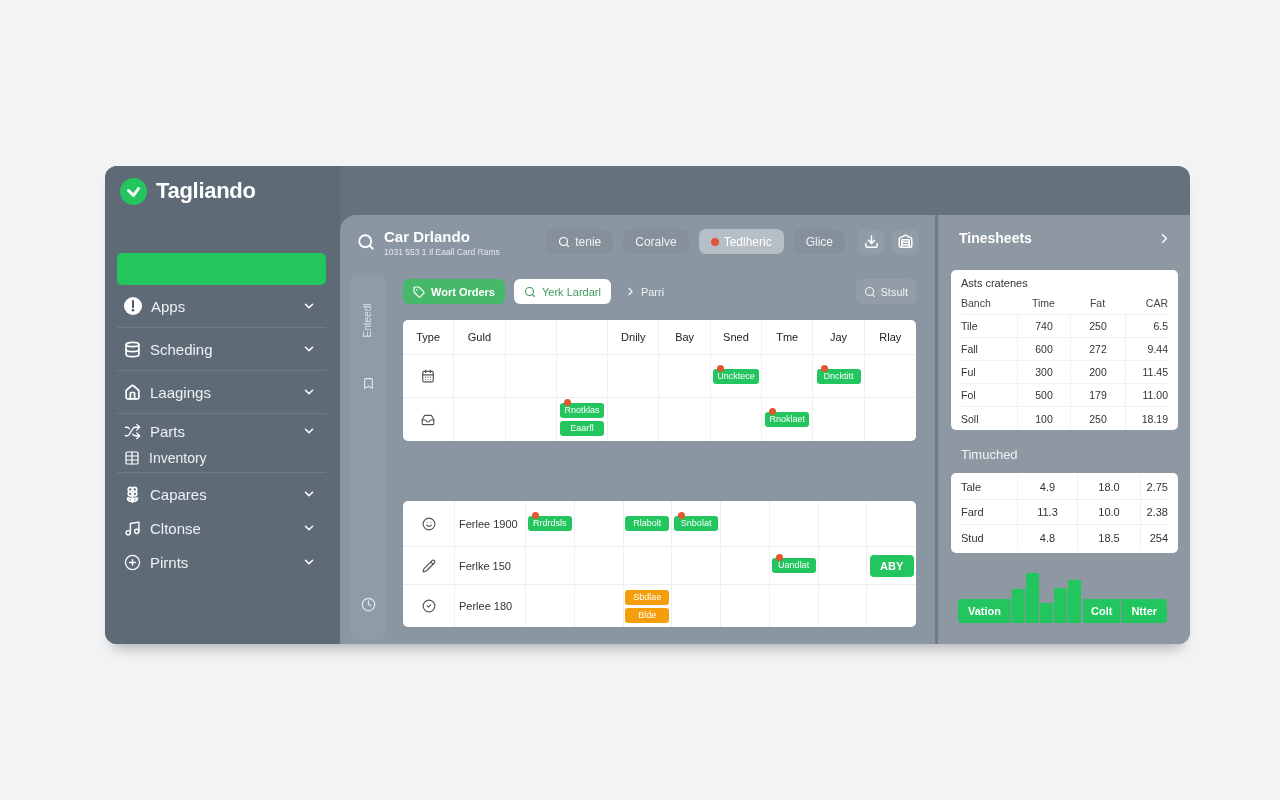 This screenshot has height=800, width=1280. I want to click on column-header: CAR, so click(1156, 303).